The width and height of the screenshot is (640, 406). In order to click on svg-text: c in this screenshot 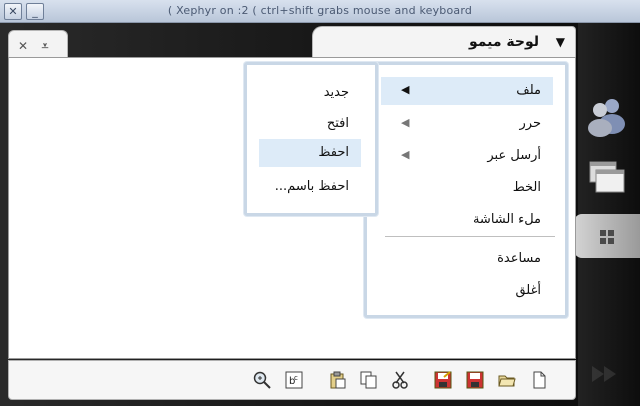, I will do `click(296, 378)`.